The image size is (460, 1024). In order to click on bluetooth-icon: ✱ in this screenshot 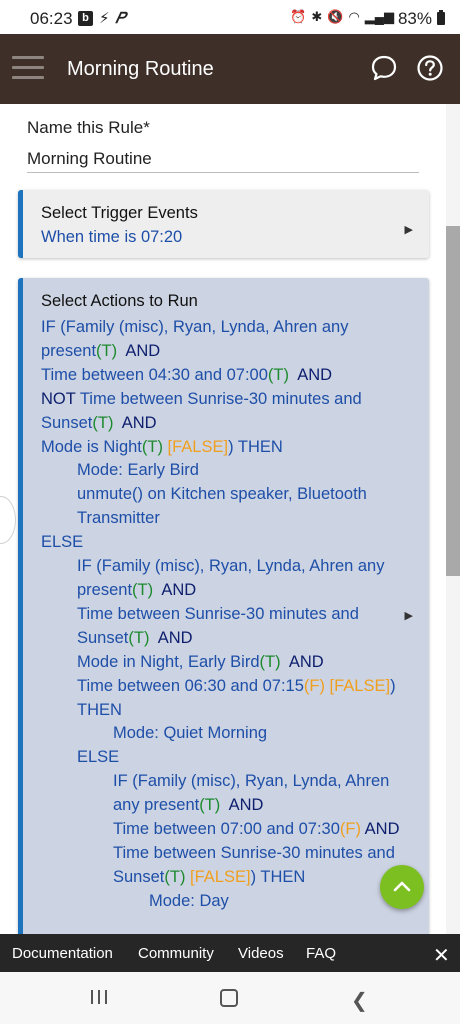, I will do `click(317, 16)`.